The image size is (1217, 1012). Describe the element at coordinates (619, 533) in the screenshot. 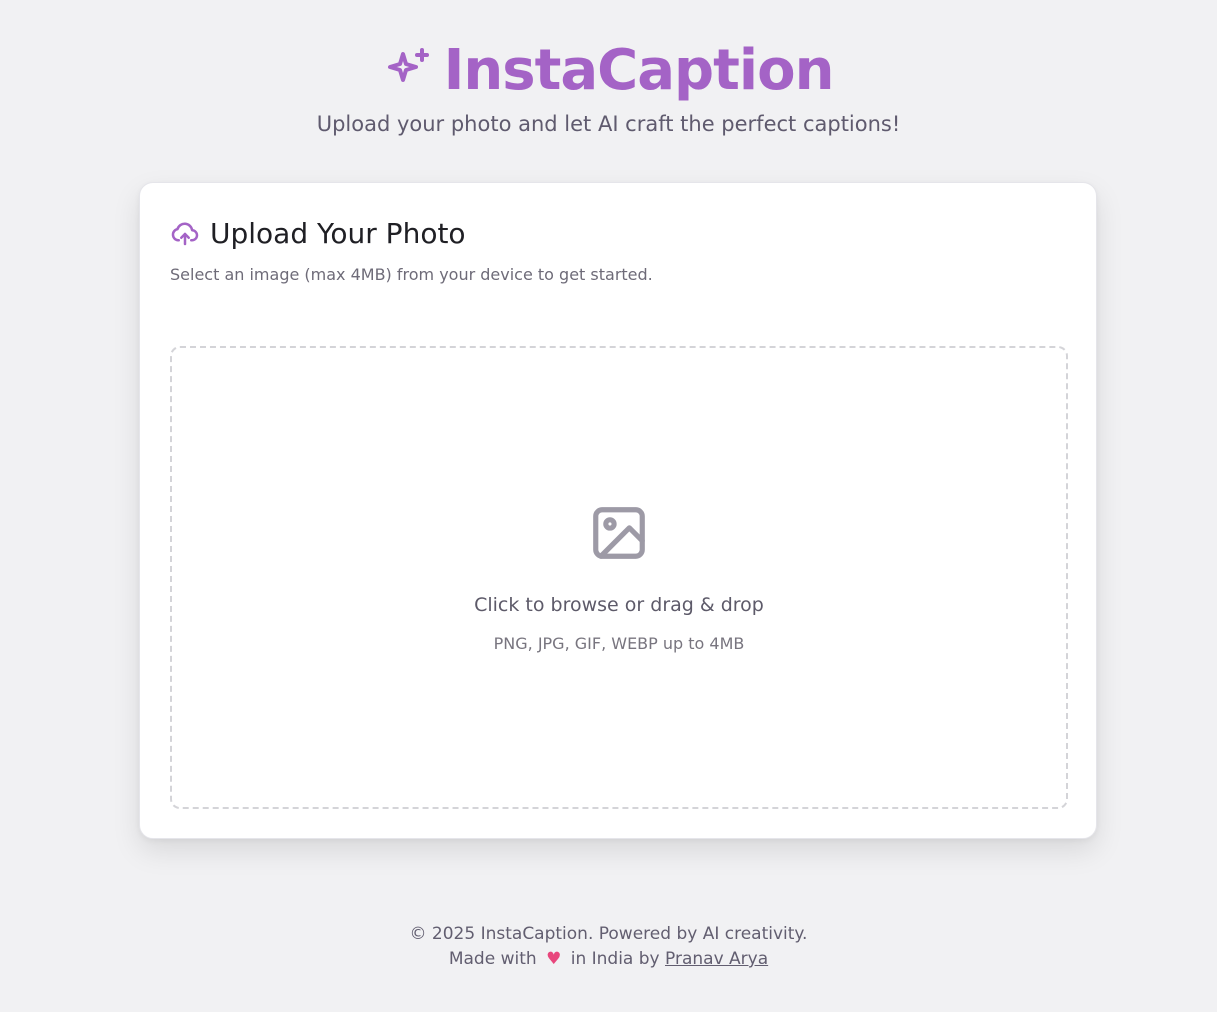

I see `image-icon` at that location.